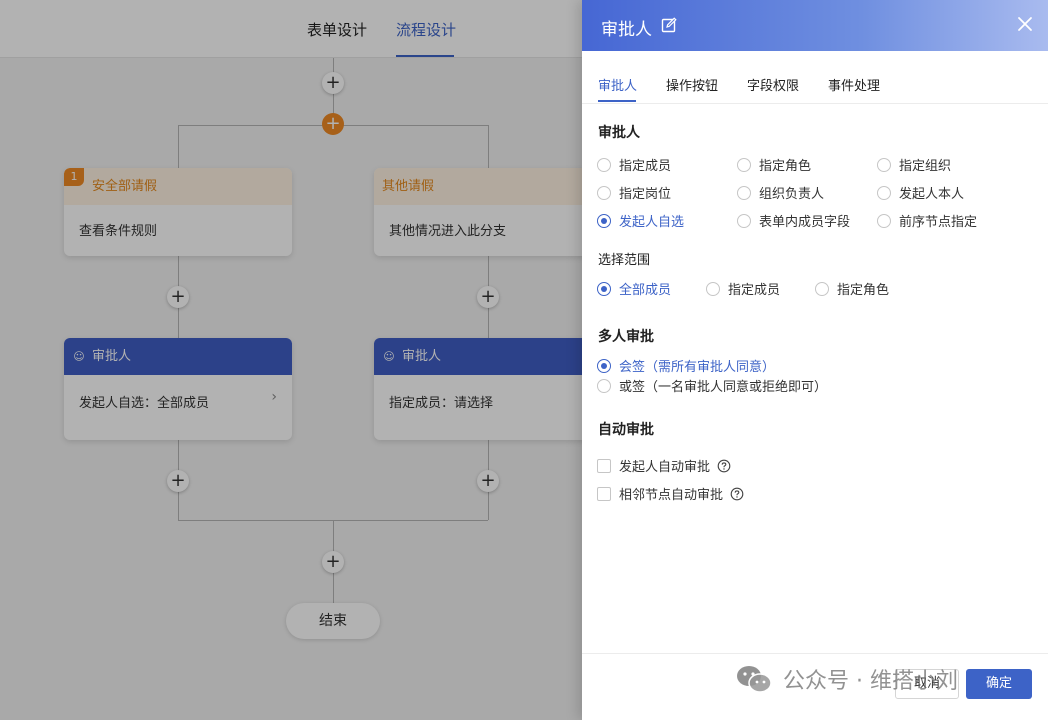 This screenshot has width=1048, height=720. I want to click on tab-event-handling: 事件处理, so click(854, 84).